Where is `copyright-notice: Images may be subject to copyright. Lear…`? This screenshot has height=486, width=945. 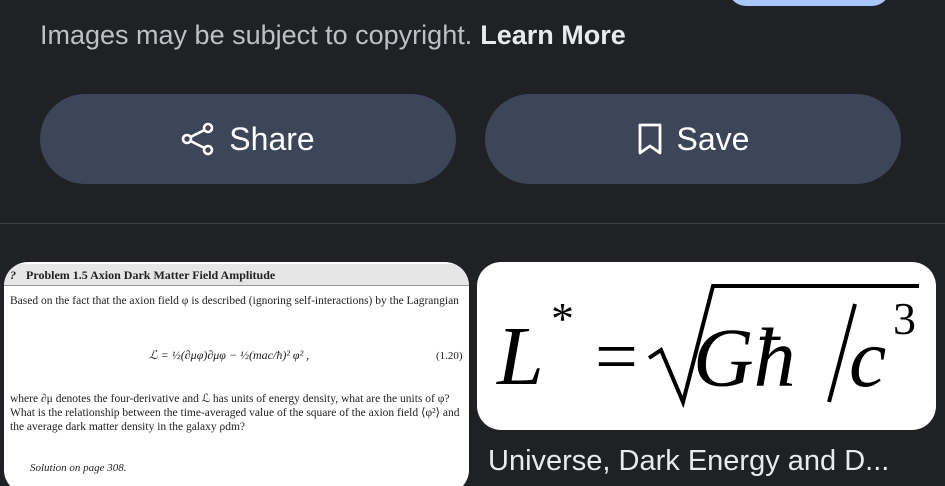
copyright-notice: Images may be subject to copyright. Lear… is located at coordinates (333, 35).